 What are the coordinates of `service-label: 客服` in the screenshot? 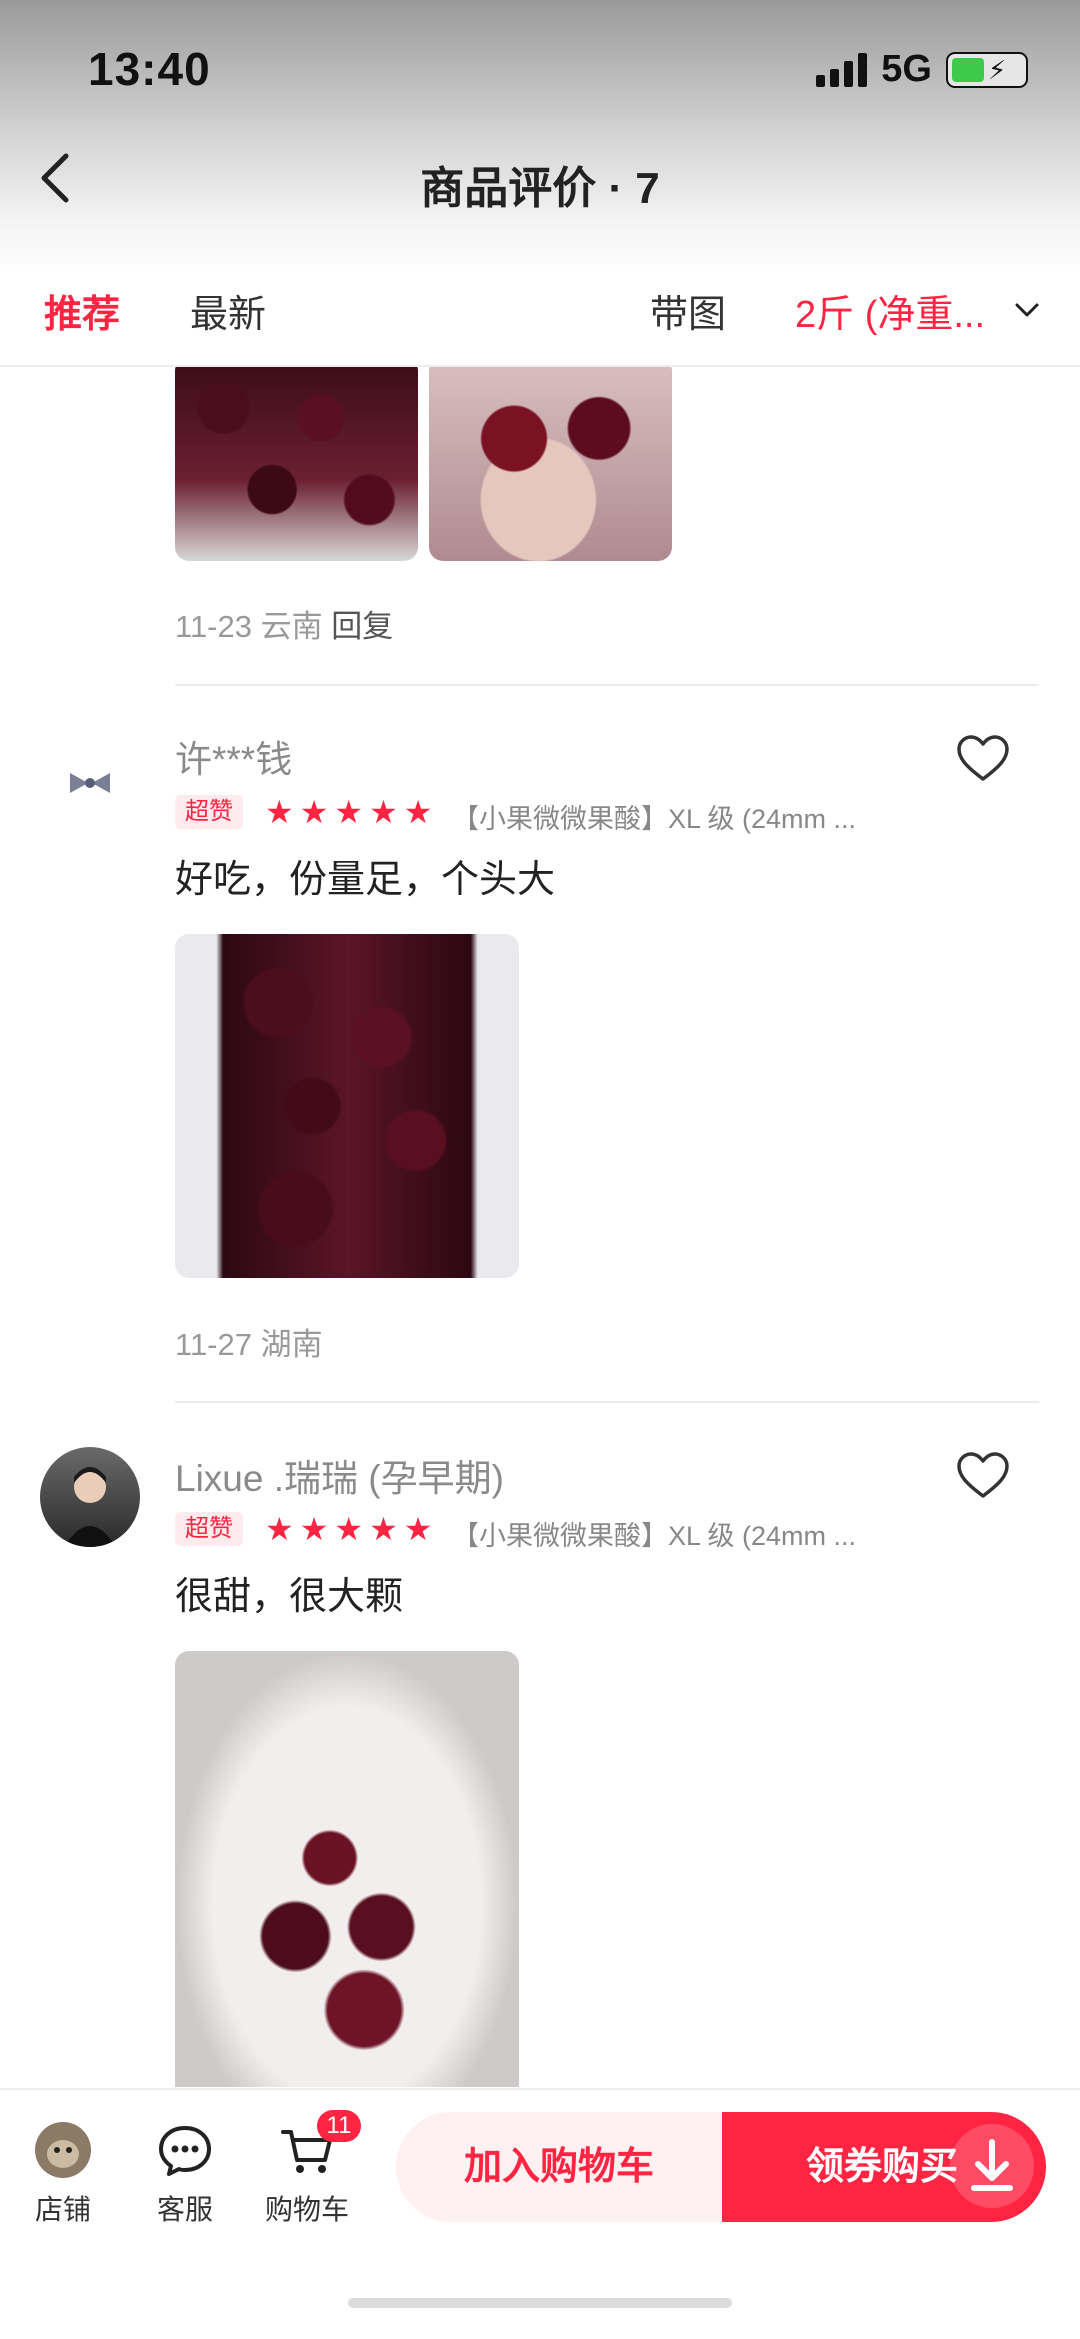 It's located at (184, 2209).